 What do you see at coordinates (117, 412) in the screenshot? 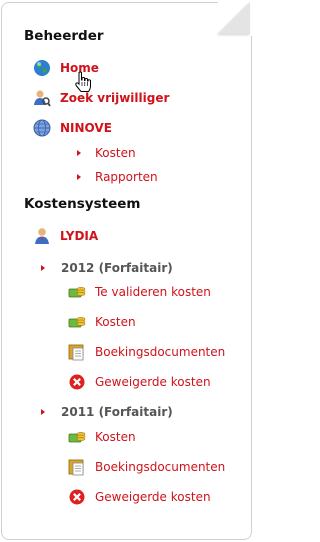
I see `year-2011-label: 2011 (Forfaitair)` at bounding box center [117, 412].